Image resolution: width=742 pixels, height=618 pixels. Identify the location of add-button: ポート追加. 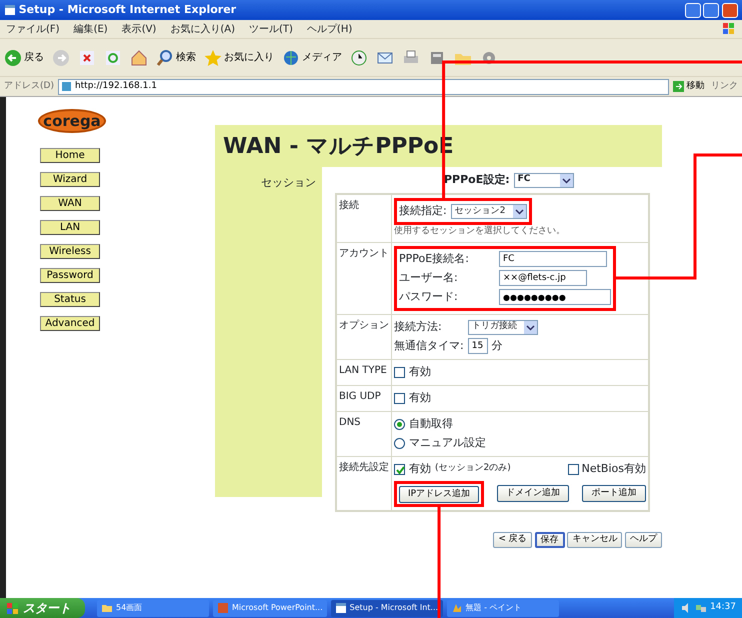
(614, 493).